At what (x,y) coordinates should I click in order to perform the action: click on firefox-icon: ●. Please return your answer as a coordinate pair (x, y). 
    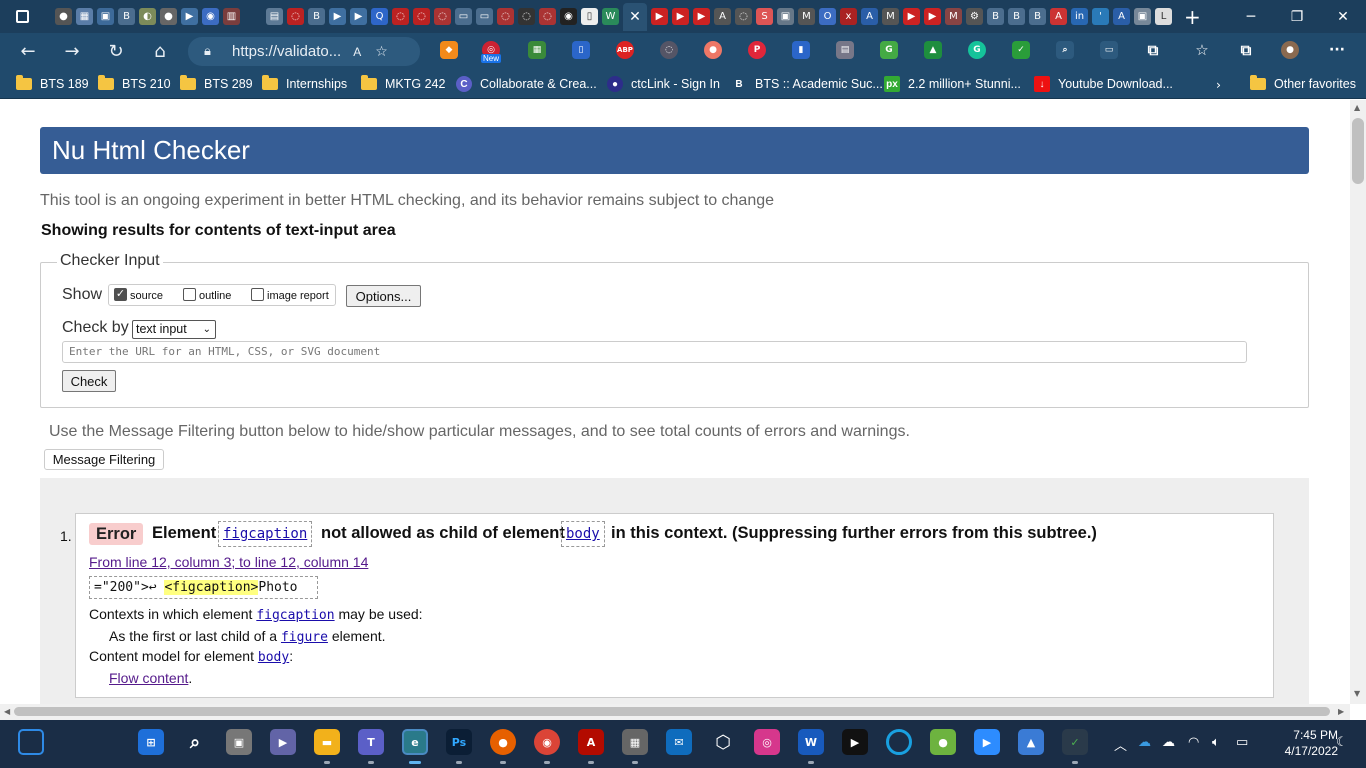
    Looking at the image, I should click on (503, 742).